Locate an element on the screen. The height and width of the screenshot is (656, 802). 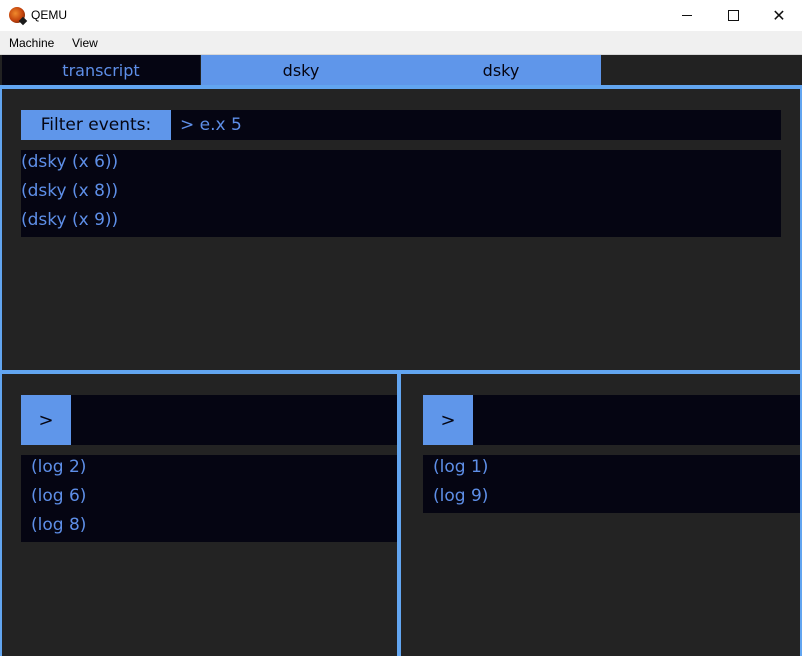
tab-transcript: transcript is located at coordinates (101, 70).